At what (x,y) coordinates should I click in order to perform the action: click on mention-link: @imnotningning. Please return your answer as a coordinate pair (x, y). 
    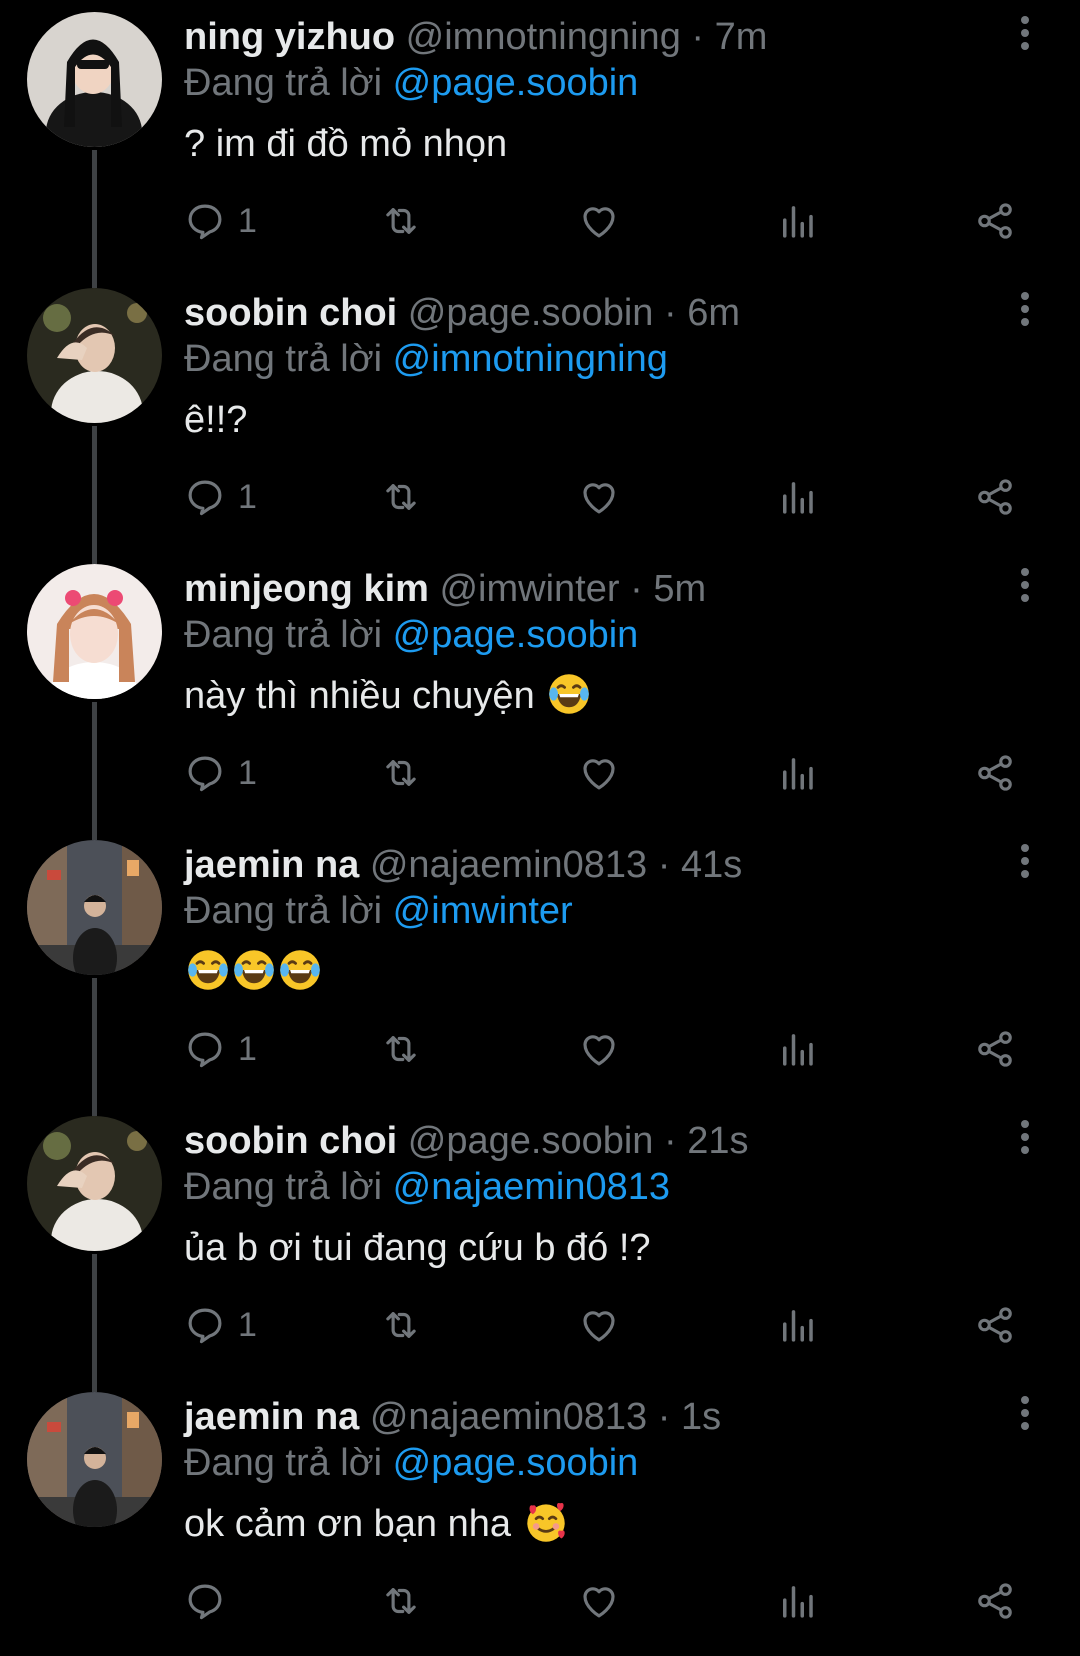
    Looking at the image, I should click on (530, 359).